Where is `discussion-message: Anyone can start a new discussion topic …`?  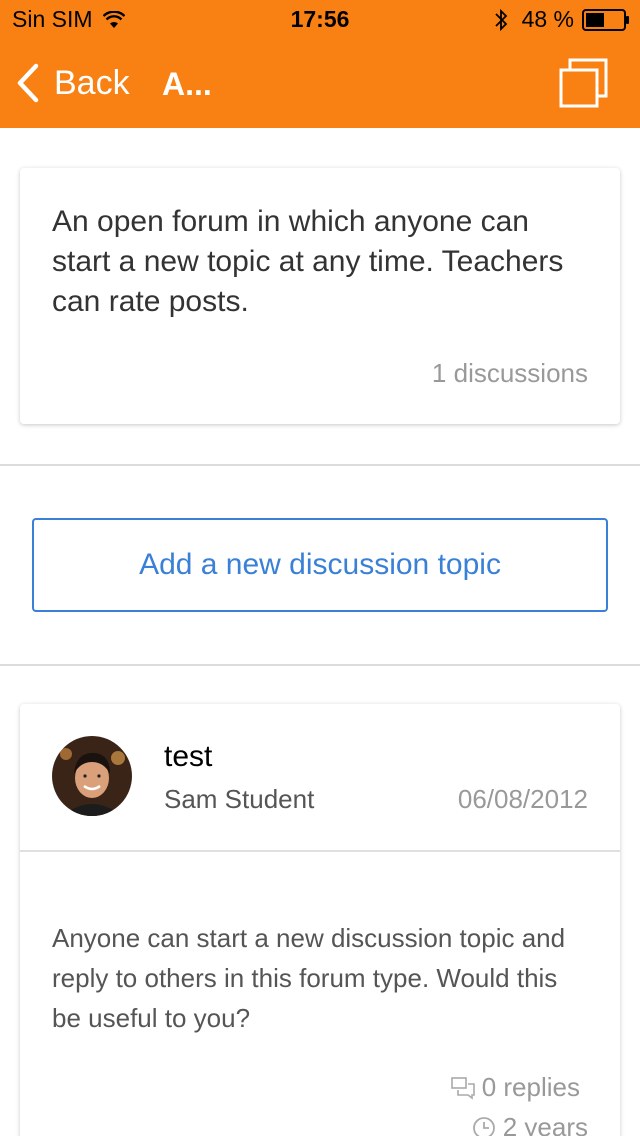 discussion-message: Anyone can start a new discussion topic … is located at coordinates (309, 978).